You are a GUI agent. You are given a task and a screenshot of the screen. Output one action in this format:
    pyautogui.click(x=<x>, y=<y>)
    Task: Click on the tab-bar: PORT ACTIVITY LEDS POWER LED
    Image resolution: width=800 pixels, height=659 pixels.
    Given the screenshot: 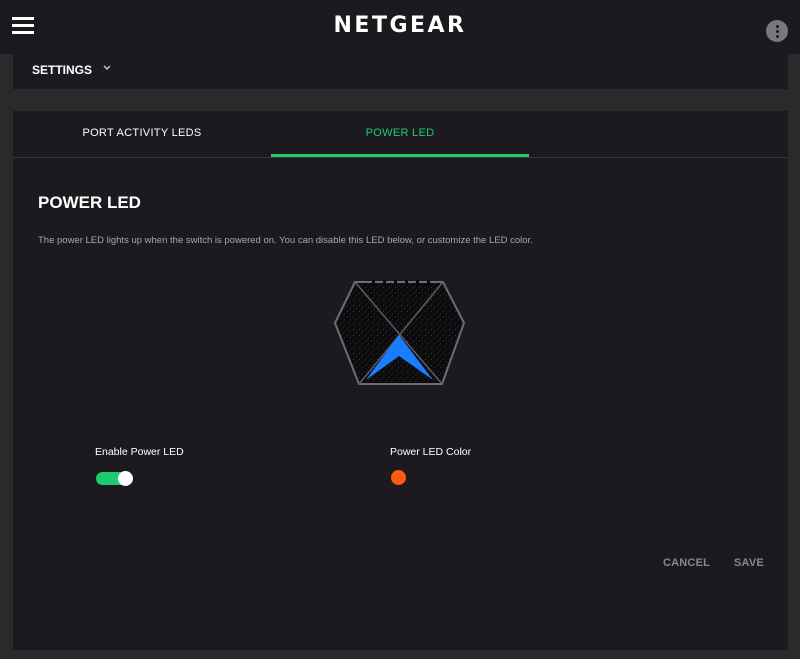 What is the action you would take?
    pyautogui.click(x=400, y=134)
    